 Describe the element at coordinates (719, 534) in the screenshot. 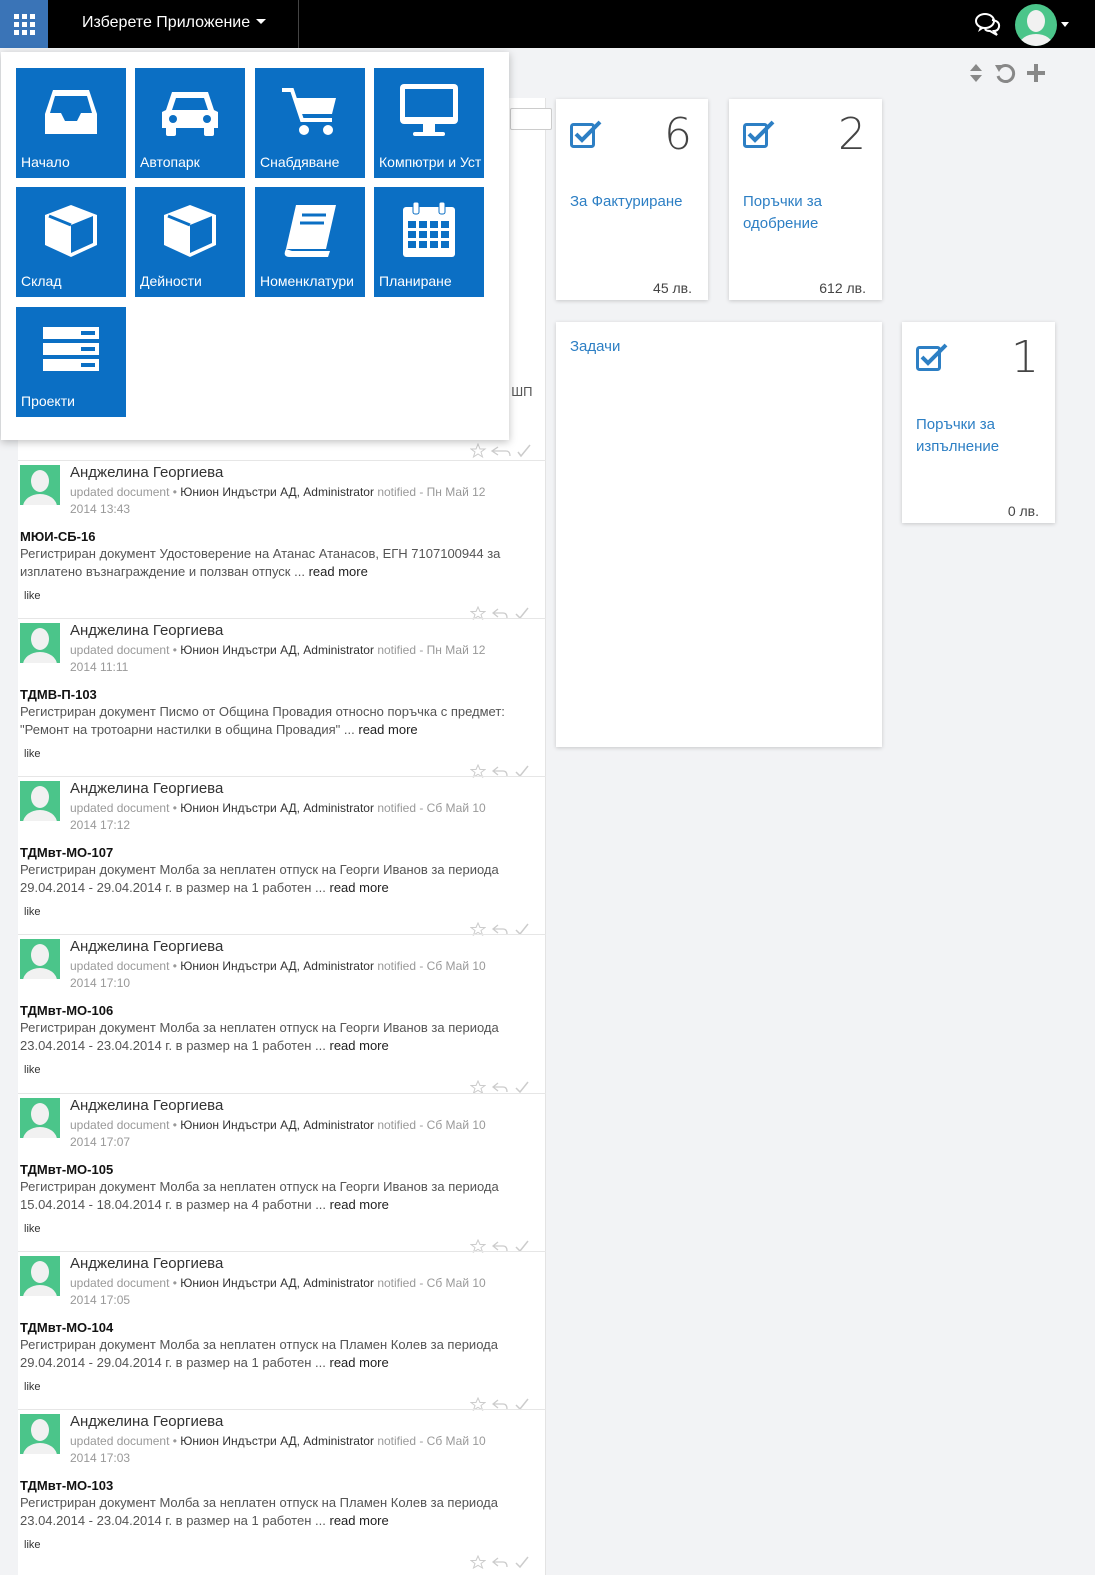

I see `card-tasks: Задачи` at that location.